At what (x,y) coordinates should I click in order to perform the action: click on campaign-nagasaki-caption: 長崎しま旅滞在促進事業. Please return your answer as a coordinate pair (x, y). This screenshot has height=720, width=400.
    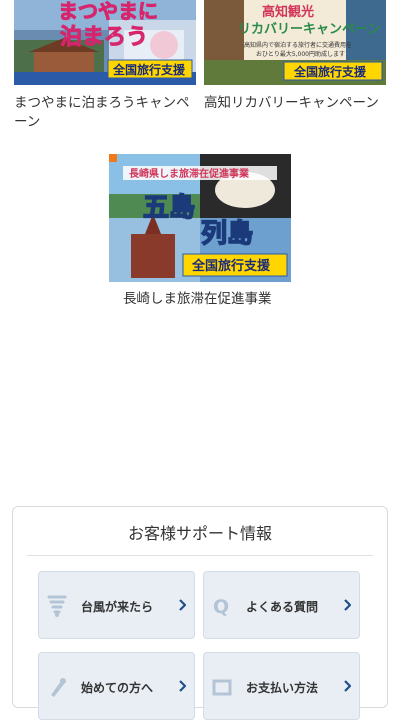
    Looking at the image, I should click on (208, 299).